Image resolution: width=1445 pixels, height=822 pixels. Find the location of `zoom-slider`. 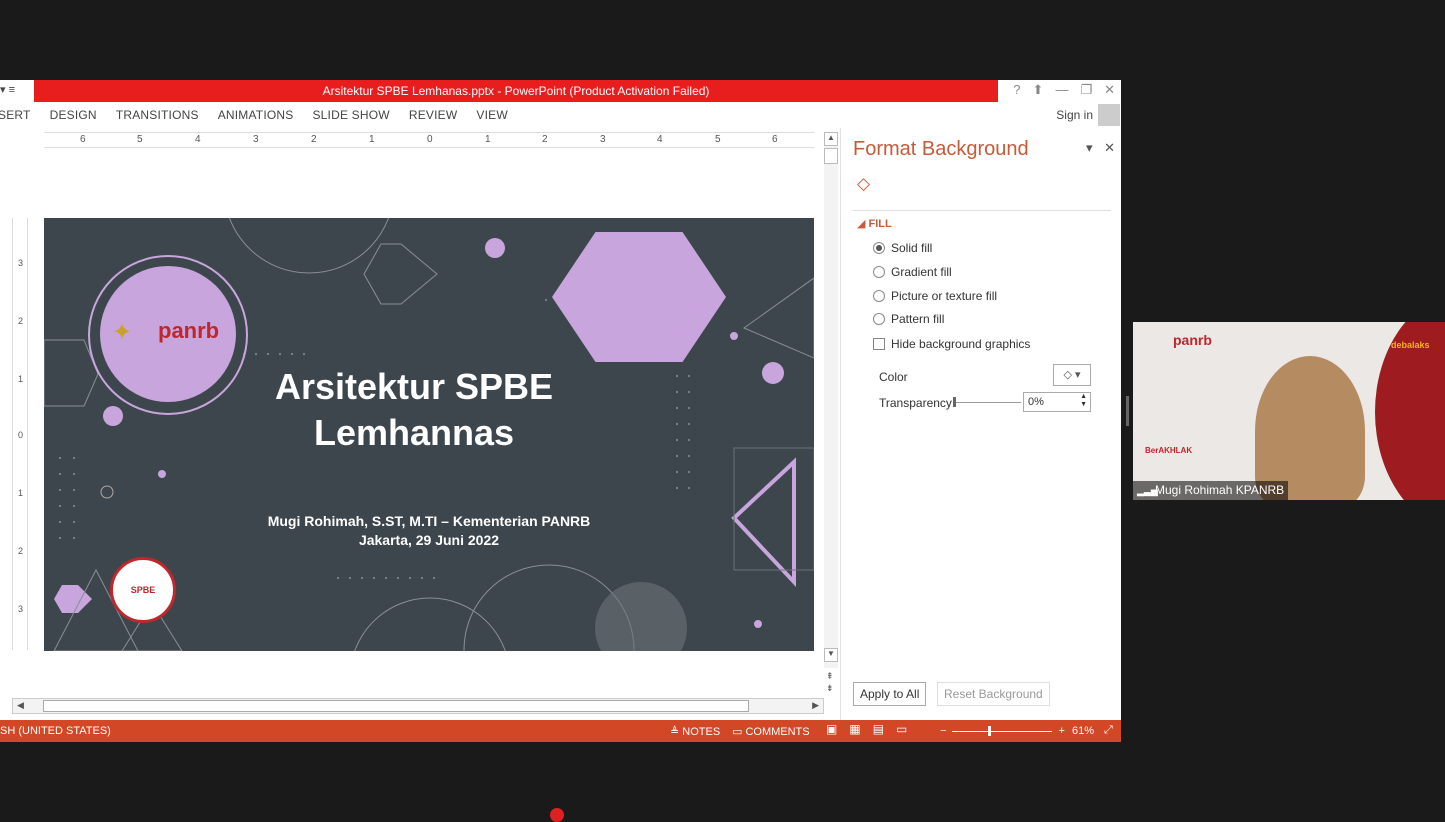

zoom-slider is located at coordinates (1002, 730).